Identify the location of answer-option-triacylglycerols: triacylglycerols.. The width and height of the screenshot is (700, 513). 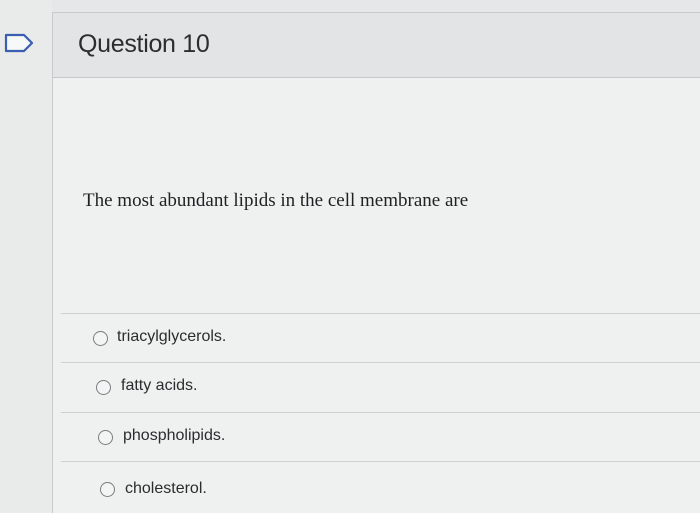
(380, 336).